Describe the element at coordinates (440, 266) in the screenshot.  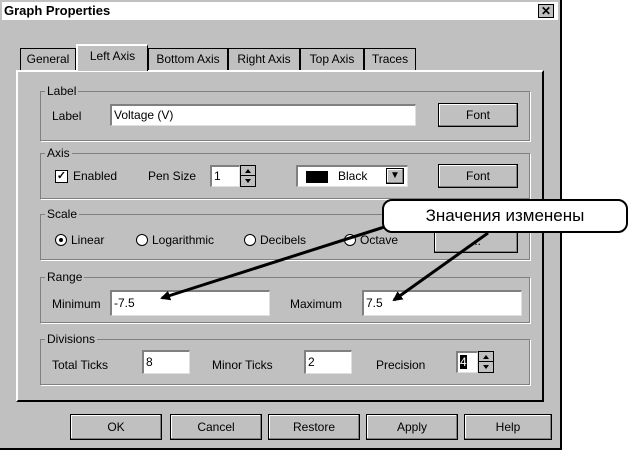
I see `arrow-to-maximum` at that location.